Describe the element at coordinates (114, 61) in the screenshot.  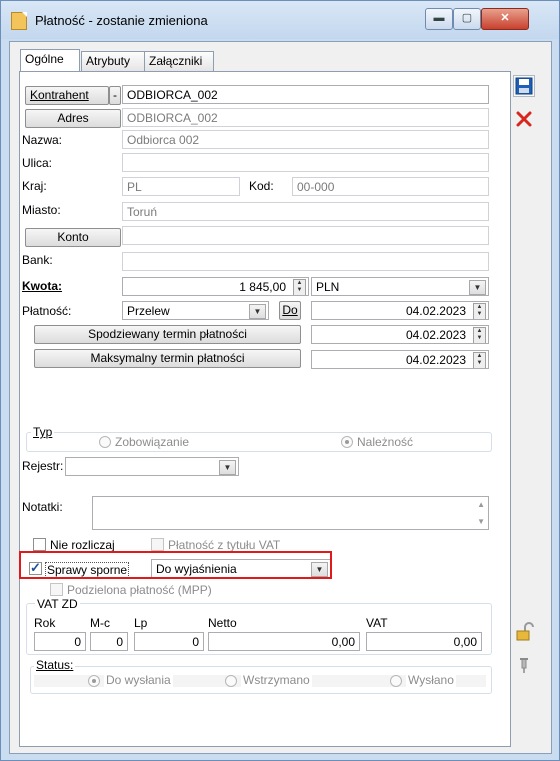
I see `tab-atrybuty: Atrybuty` at that location.